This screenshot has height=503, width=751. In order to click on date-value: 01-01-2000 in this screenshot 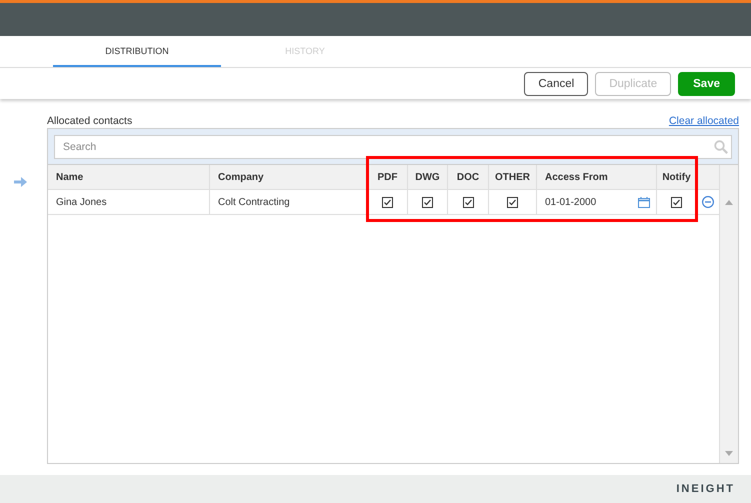, I will do `click(570, 202)`.